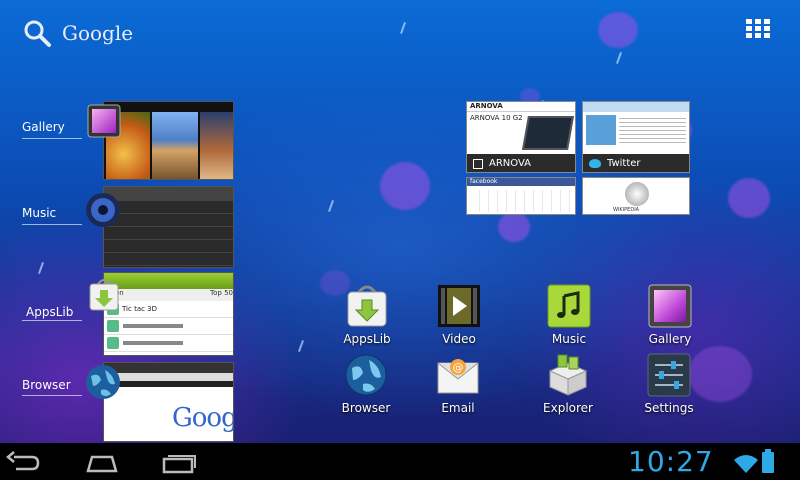  I want to click on explorer-icon, so click(568, 375).